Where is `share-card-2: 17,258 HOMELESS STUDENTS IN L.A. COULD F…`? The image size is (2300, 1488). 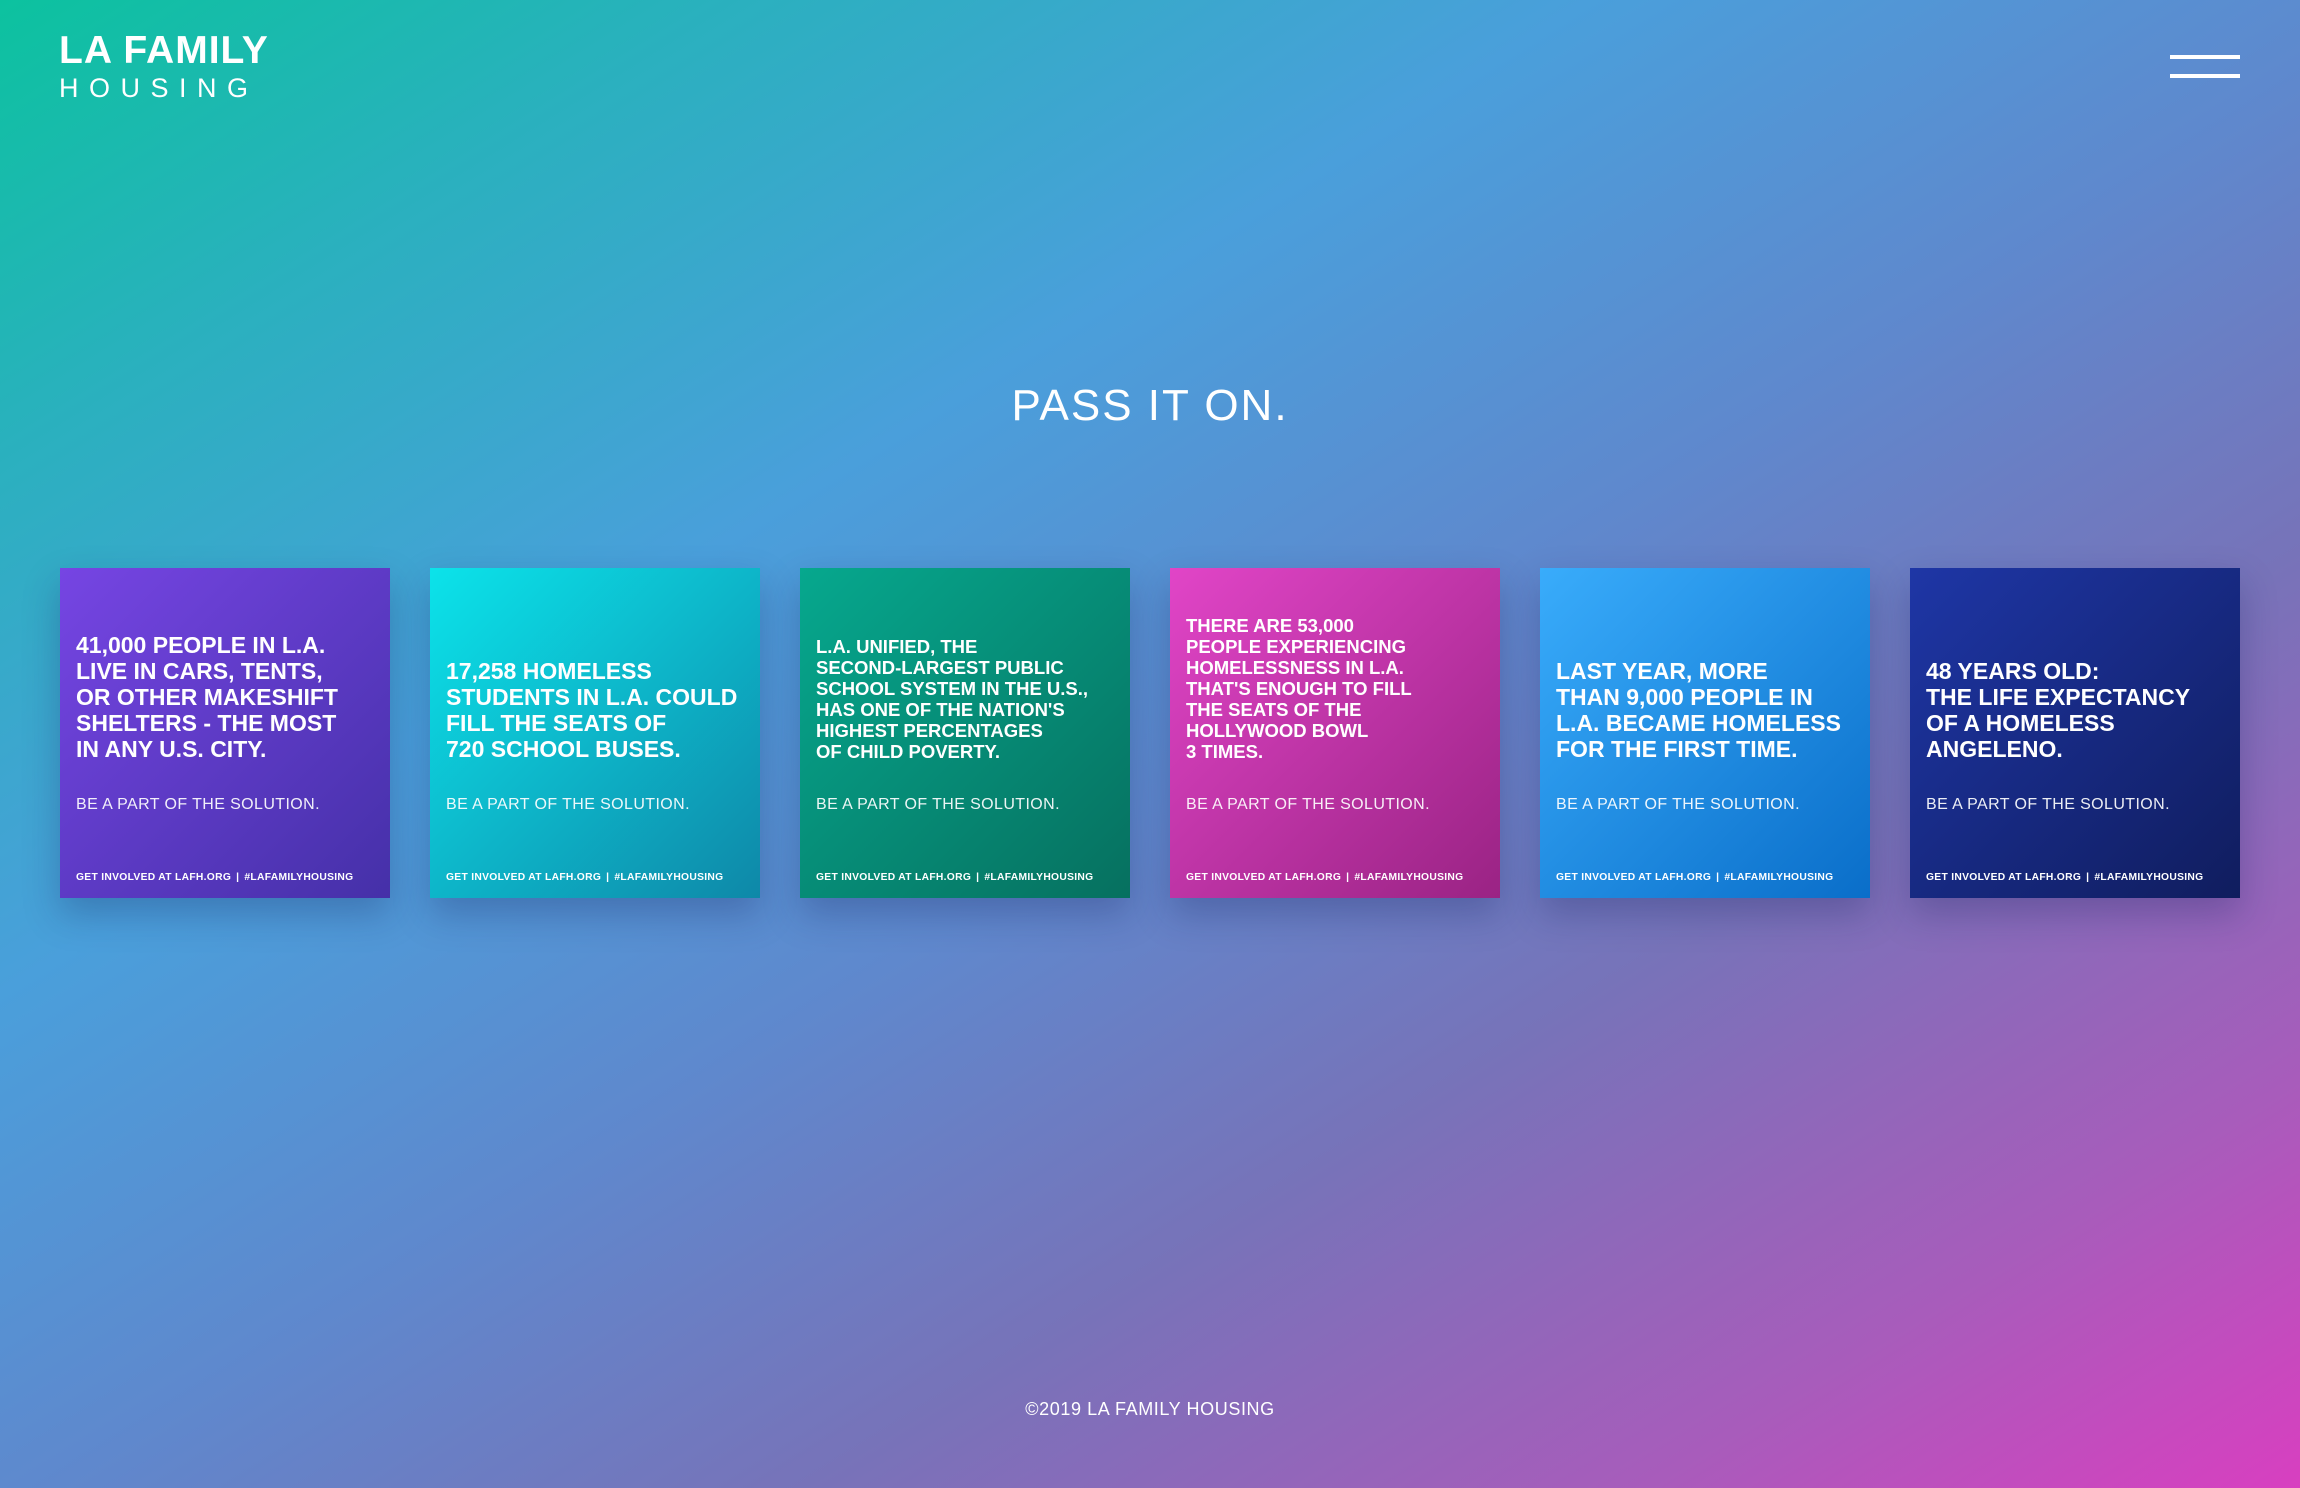 share-card-2: 17,258 HOMELESS STUDENTS IN L.A. COULD F… is located at coordinates (595, 733).